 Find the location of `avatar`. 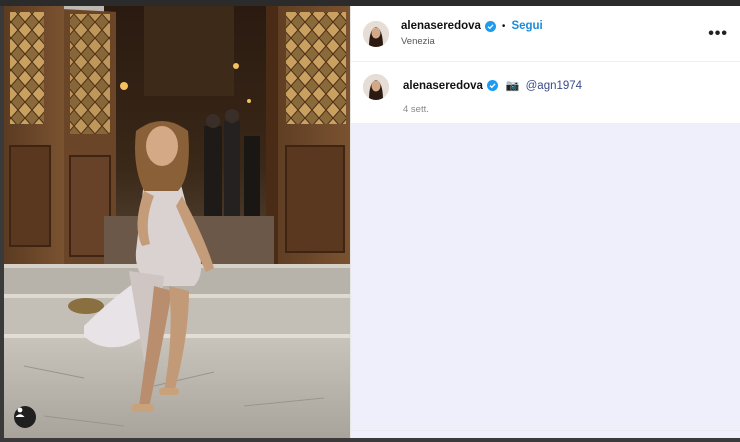

avatar is located at coordinates (376, 33).